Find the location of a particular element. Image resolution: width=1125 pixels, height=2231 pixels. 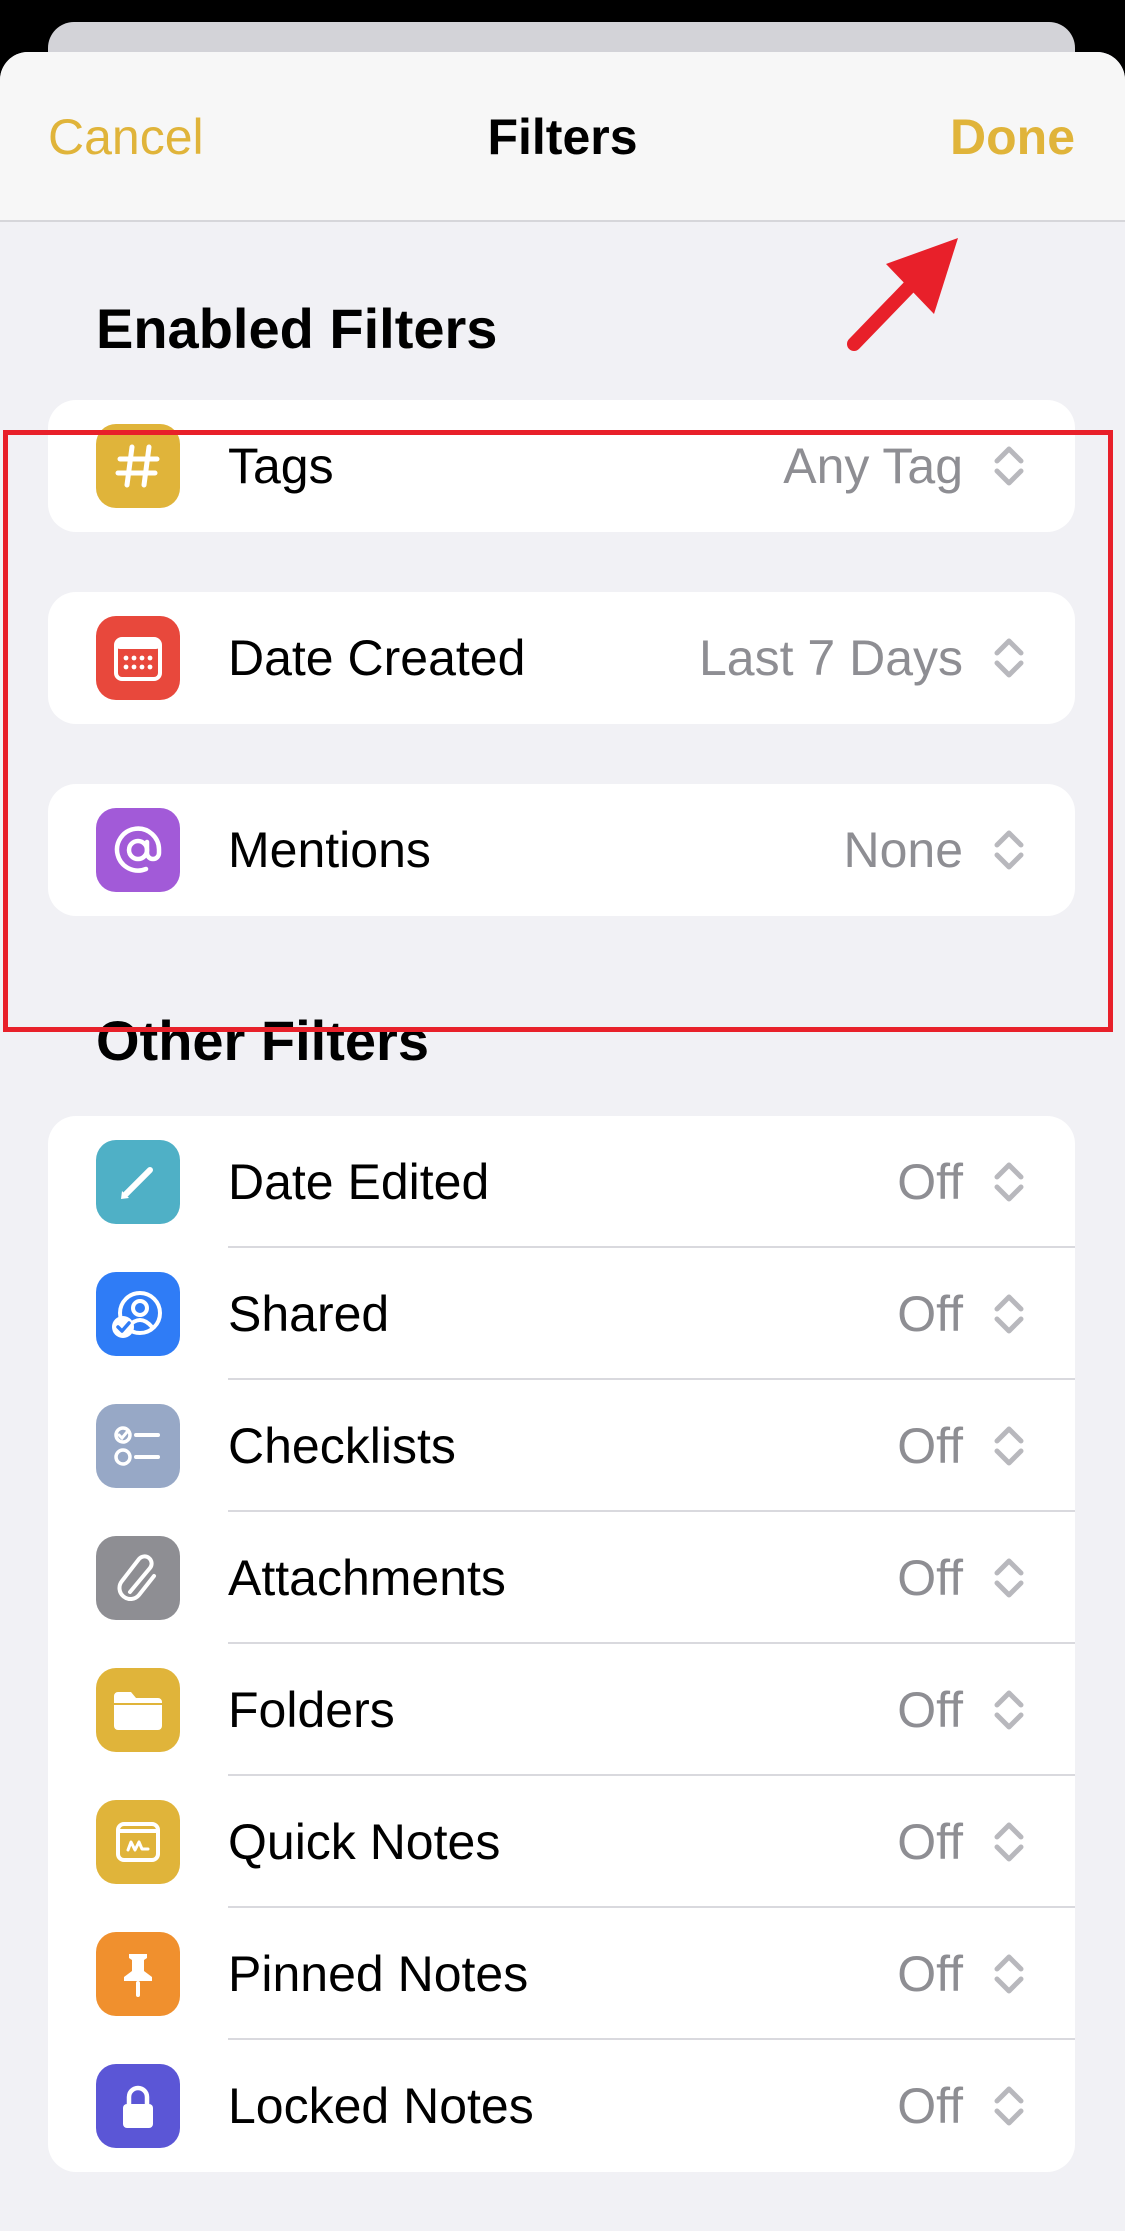

pin-icon is located at coordinates (138, 1974).